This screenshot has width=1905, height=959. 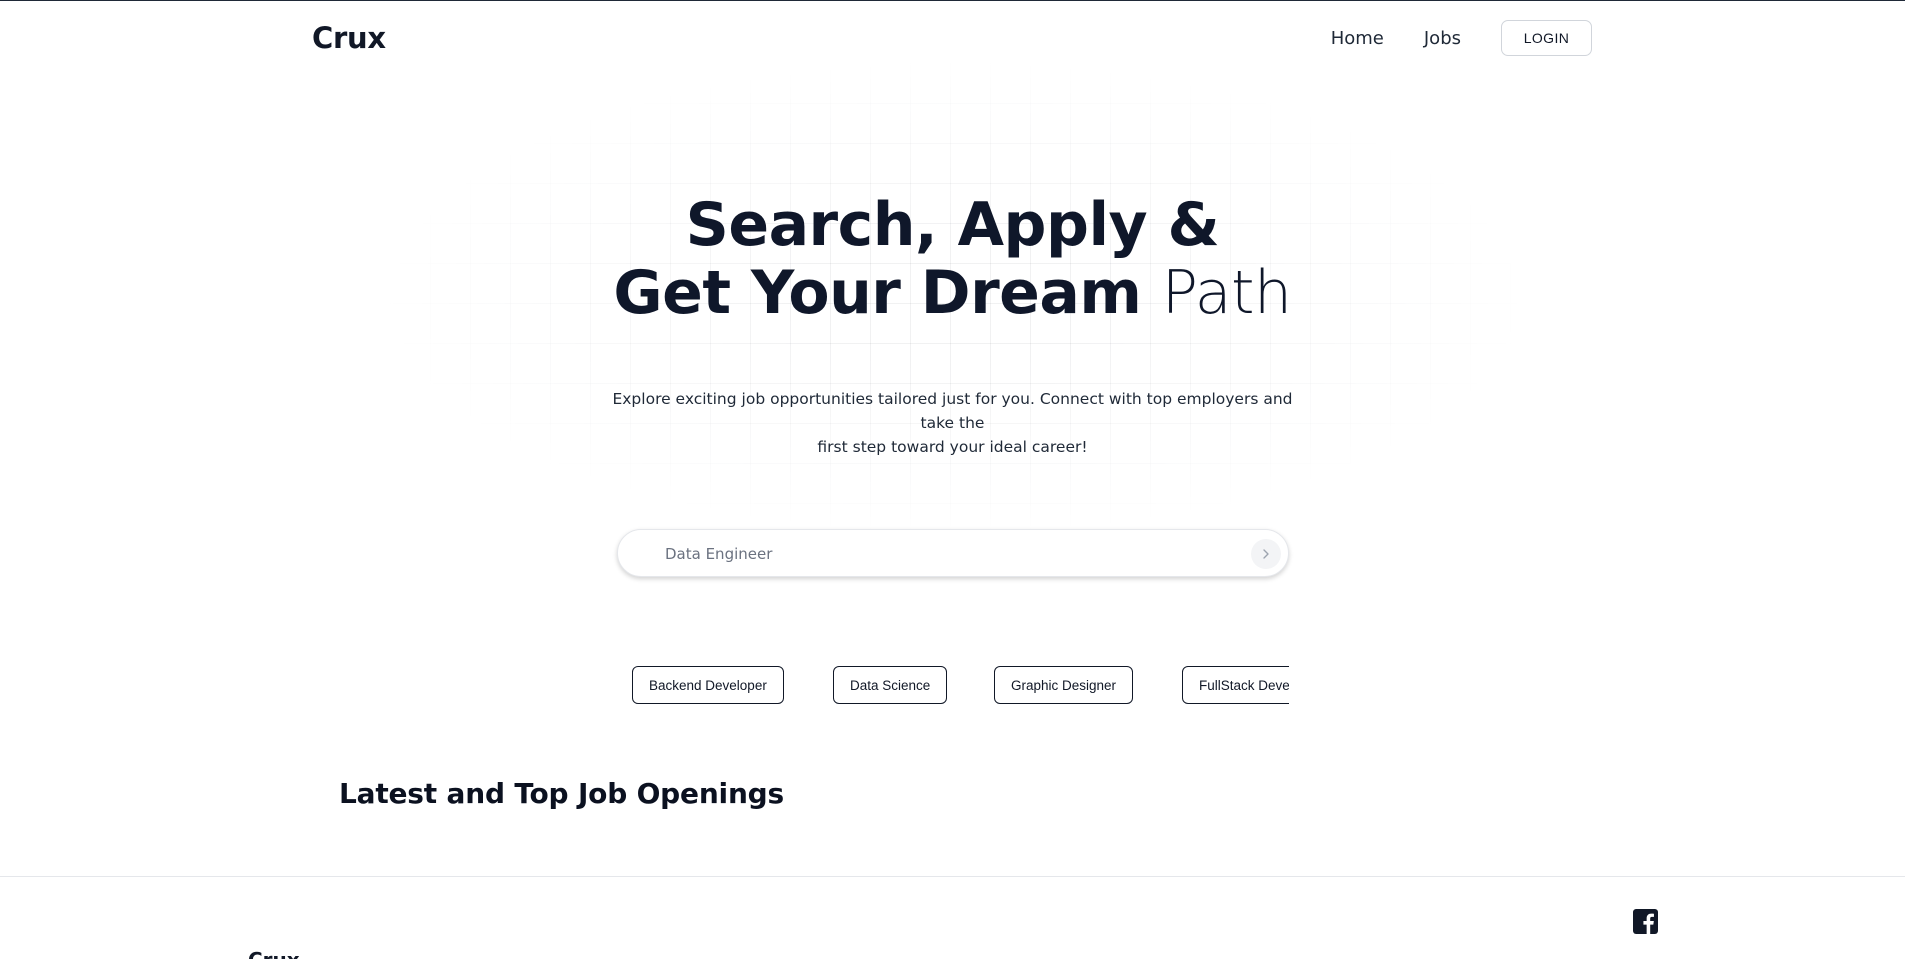 I want to click on job-search-bar, so click(x=953, y=553).